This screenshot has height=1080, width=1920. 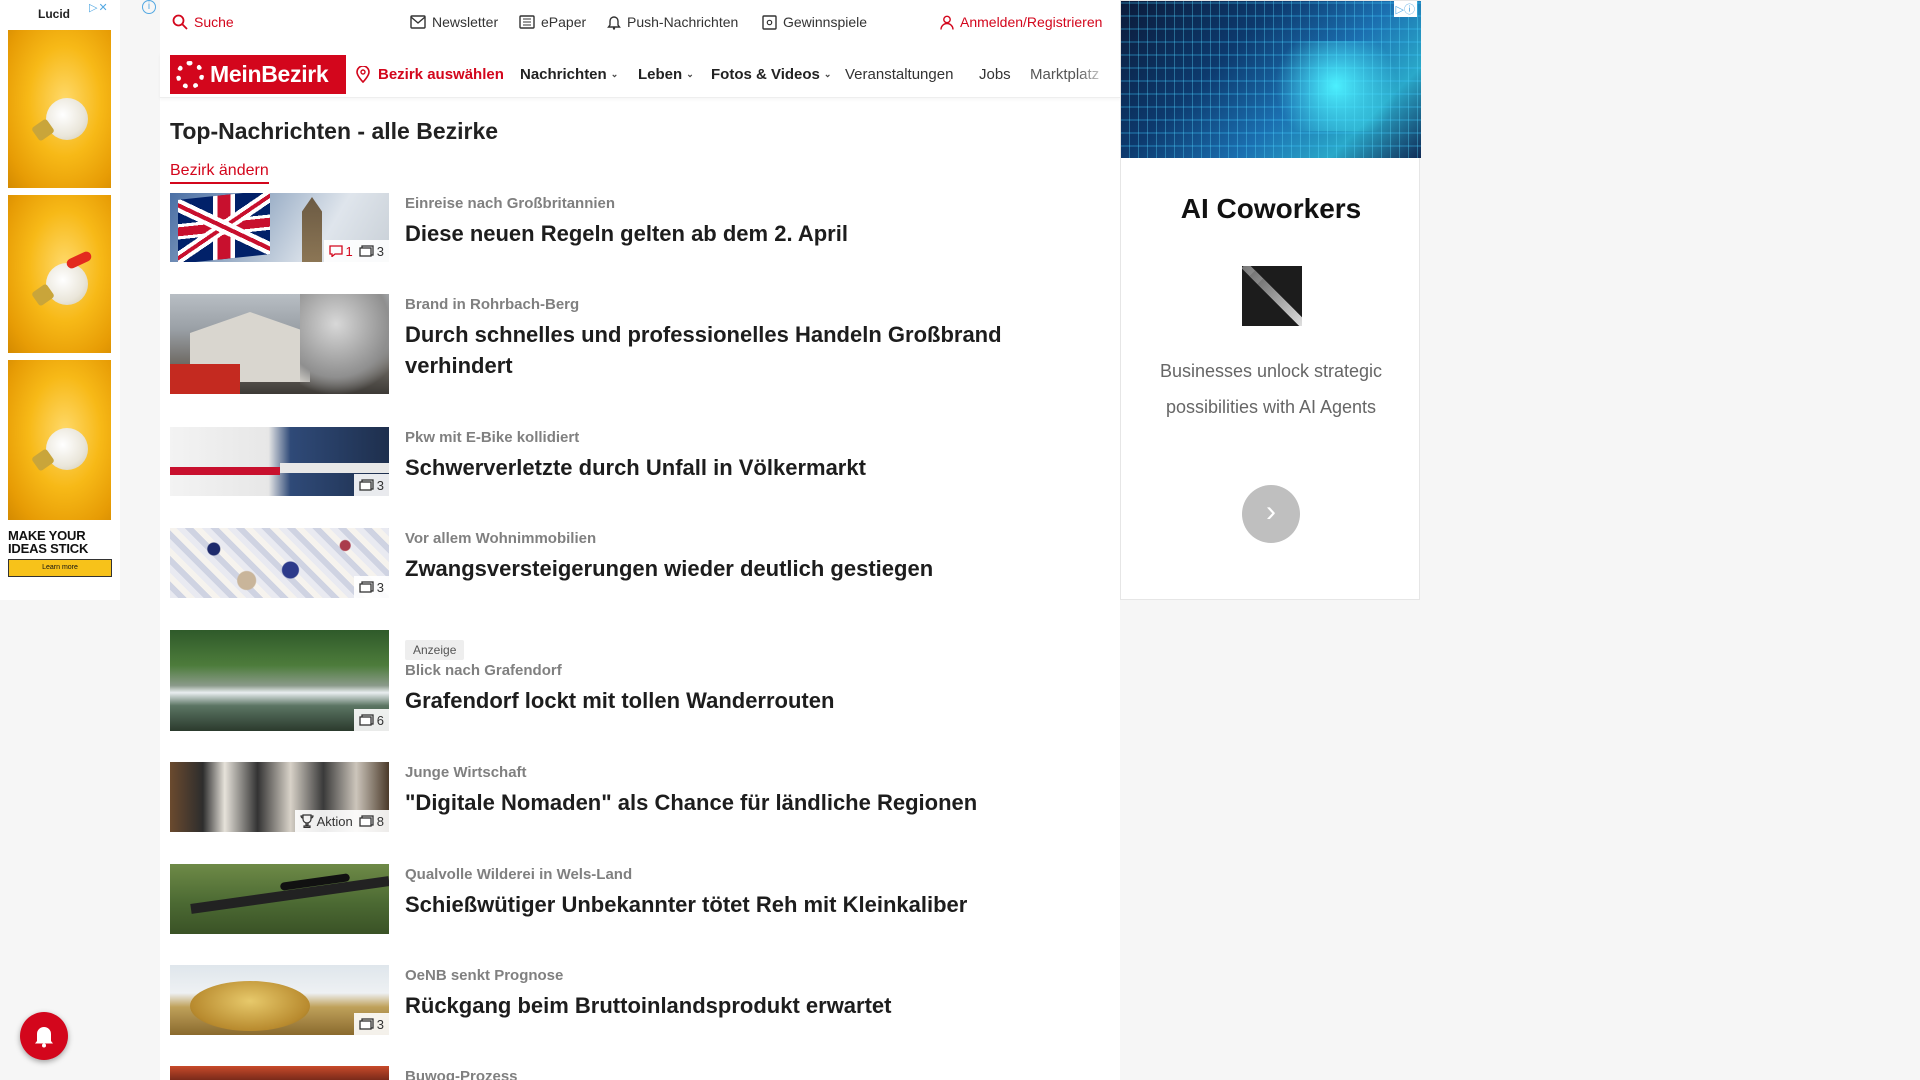 I want to click on thumbnail-badges: 6, so click(x=371, y=720).